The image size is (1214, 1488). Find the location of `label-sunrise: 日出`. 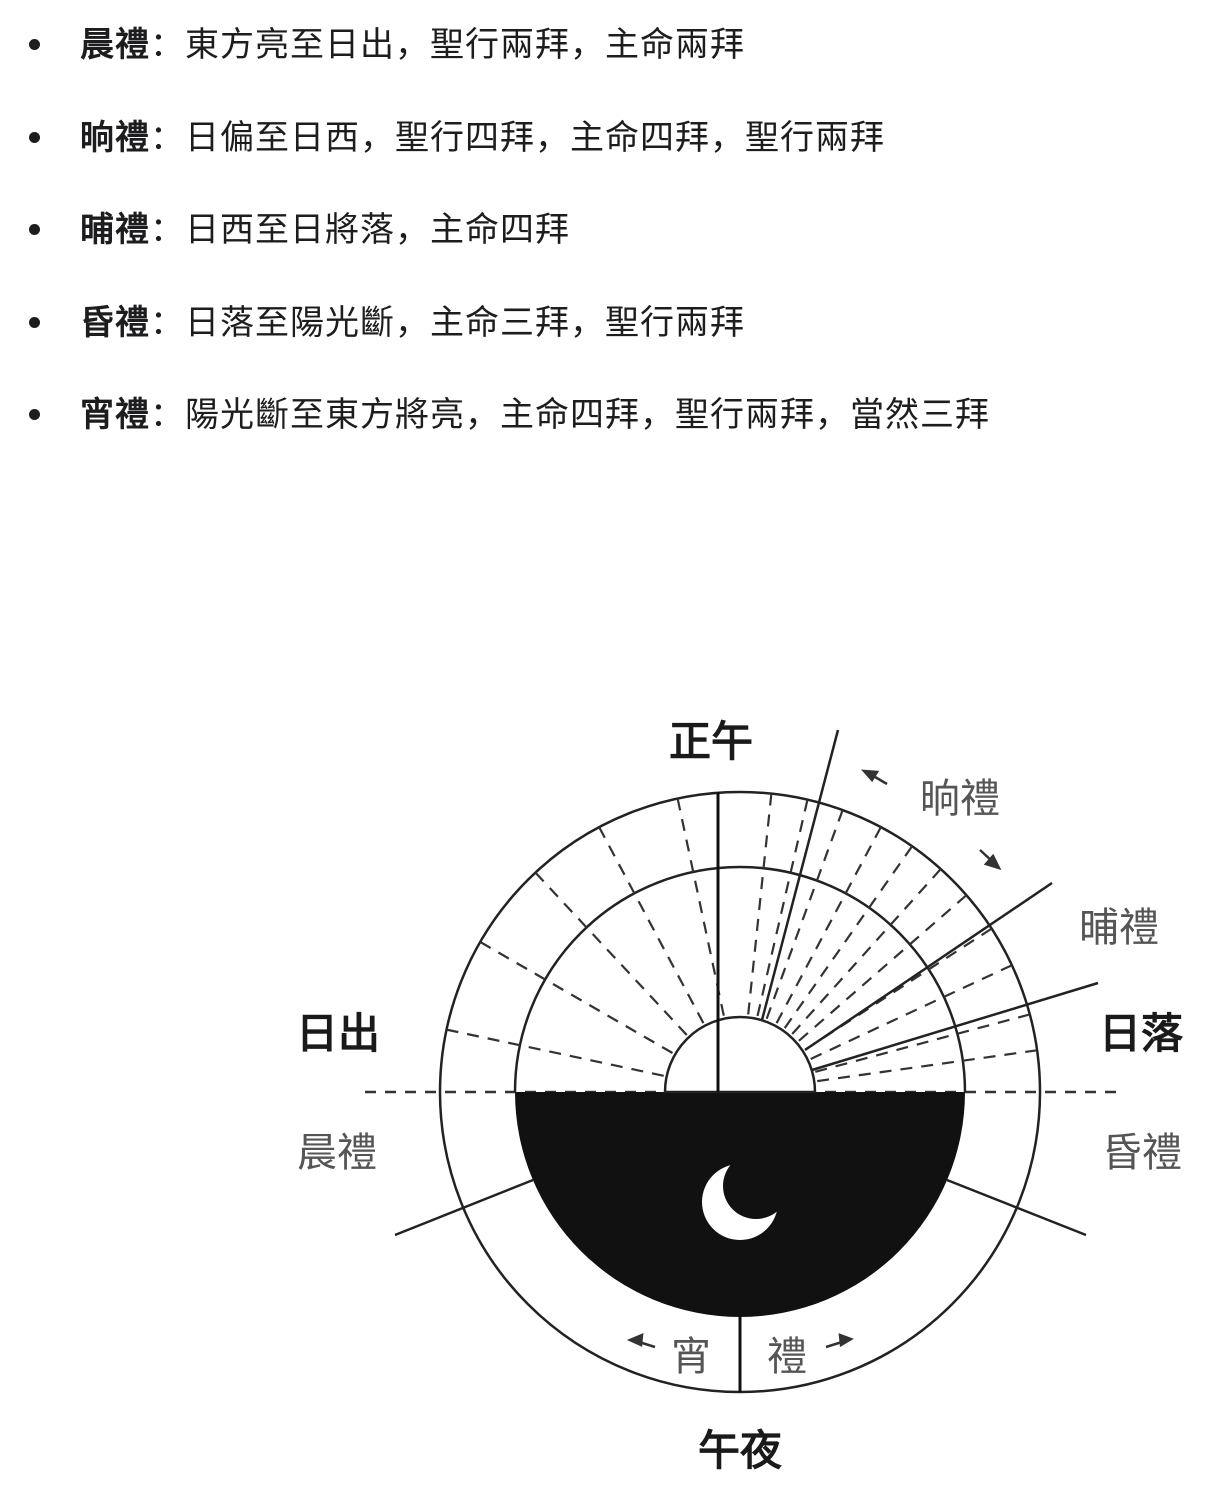

label-sunrise: 日出 is located at coordinates (338, 1033).